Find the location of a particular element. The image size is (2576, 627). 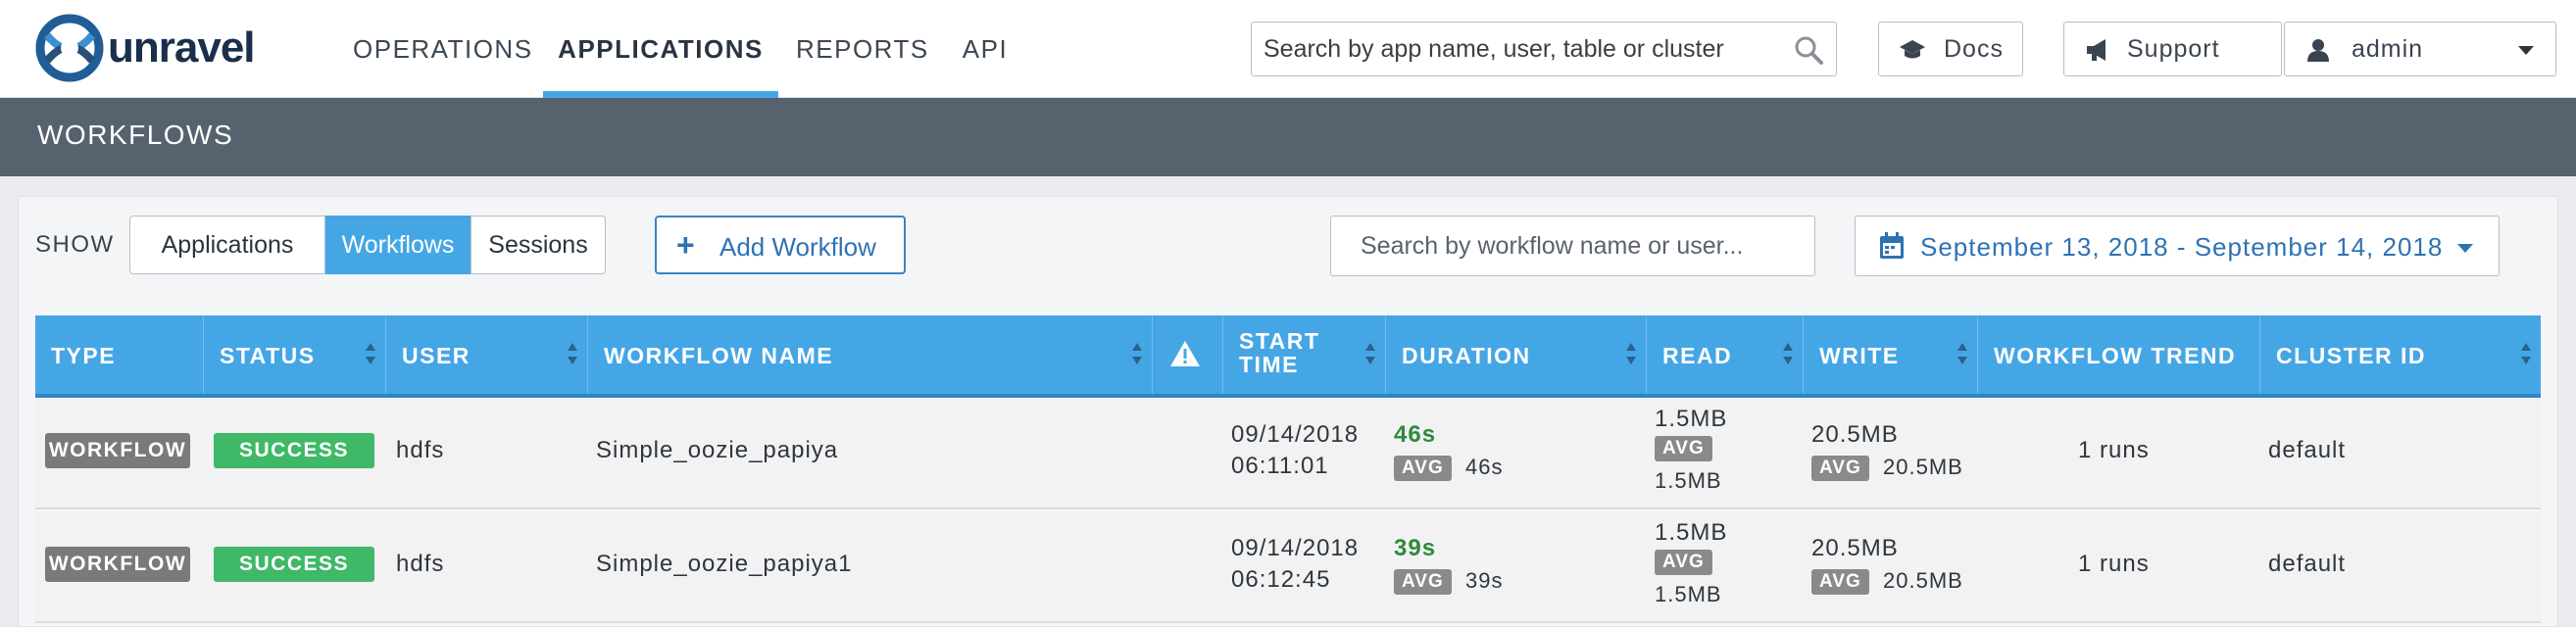

brand-name: unravel is located at coordinates (182, 48).